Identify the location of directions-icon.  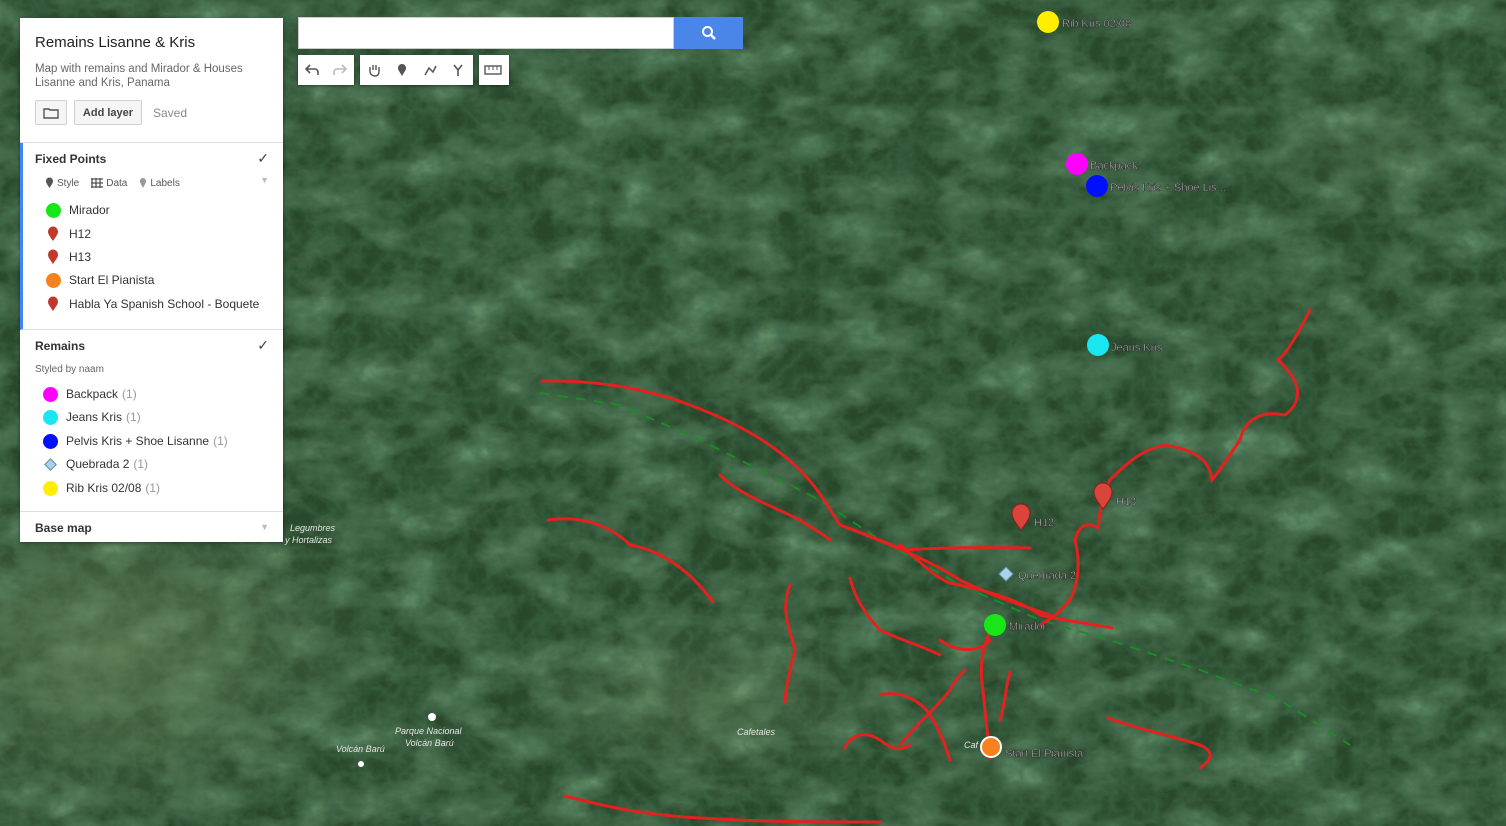
(458, 70).